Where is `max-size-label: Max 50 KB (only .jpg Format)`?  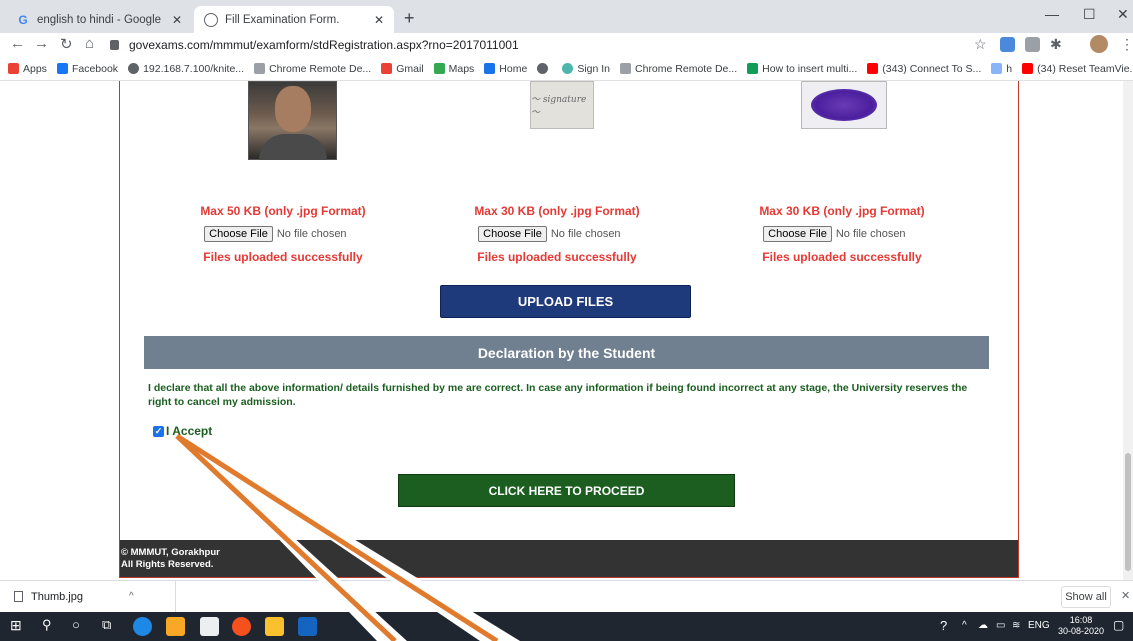 max-size-label: Max 50 KB (only .jpg Format) is located at coordinates (283, 211).